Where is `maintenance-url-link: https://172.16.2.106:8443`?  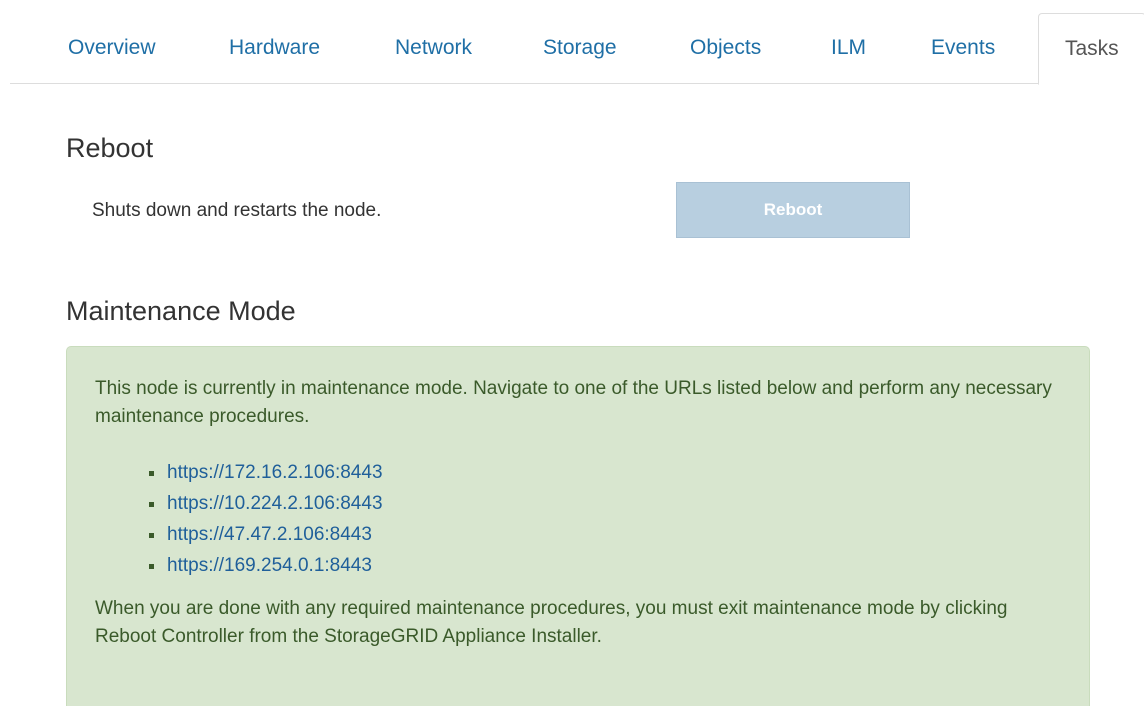
maintenance-url-link: https://172.16.2.106:8443 is located at coordinates (275, 472).